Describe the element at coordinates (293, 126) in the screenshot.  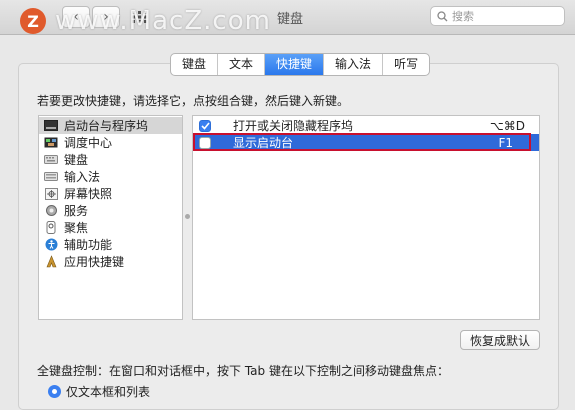
I see `shortcut-label: 打开或关闭隐藏程序坞` at that location.